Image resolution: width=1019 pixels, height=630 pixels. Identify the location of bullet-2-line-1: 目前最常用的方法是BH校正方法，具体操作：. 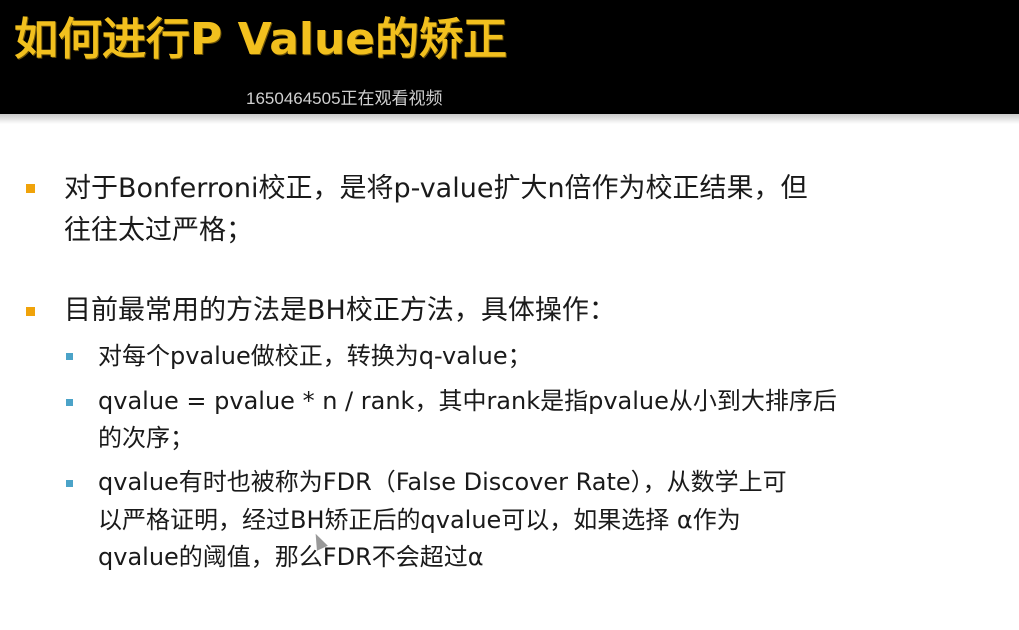
(340, 310).